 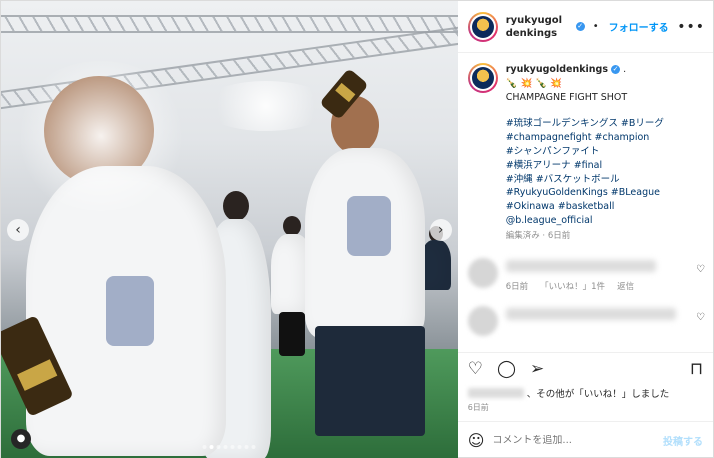 What do you see at coordinates (639, 26) in the screenshot?
I see `follow-button: フォローする` at bounding box center [639, 26].